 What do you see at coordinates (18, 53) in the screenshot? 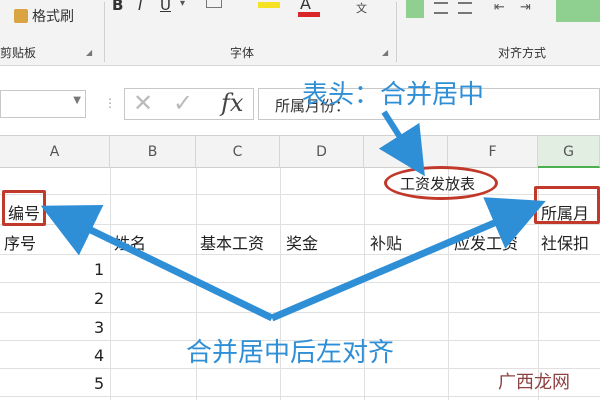
I see `clipboard-group-label: 剪贴板` at bounding box center [18, 53].